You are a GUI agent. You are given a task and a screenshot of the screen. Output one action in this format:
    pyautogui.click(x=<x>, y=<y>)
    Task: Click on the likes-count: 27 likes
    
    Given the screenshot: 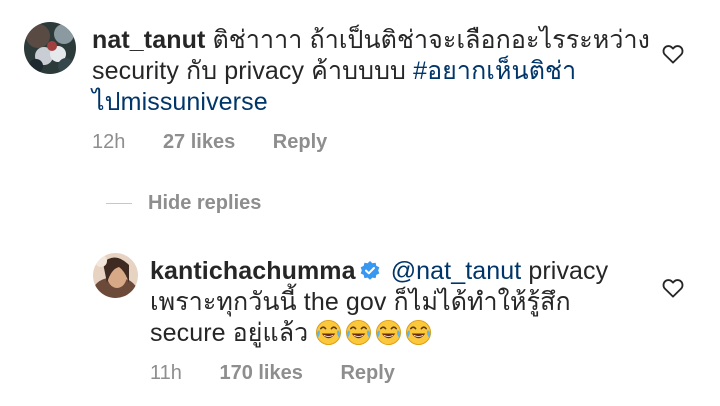 What is the action you would take?
    pyautogui.click(x=199, y=142)
    